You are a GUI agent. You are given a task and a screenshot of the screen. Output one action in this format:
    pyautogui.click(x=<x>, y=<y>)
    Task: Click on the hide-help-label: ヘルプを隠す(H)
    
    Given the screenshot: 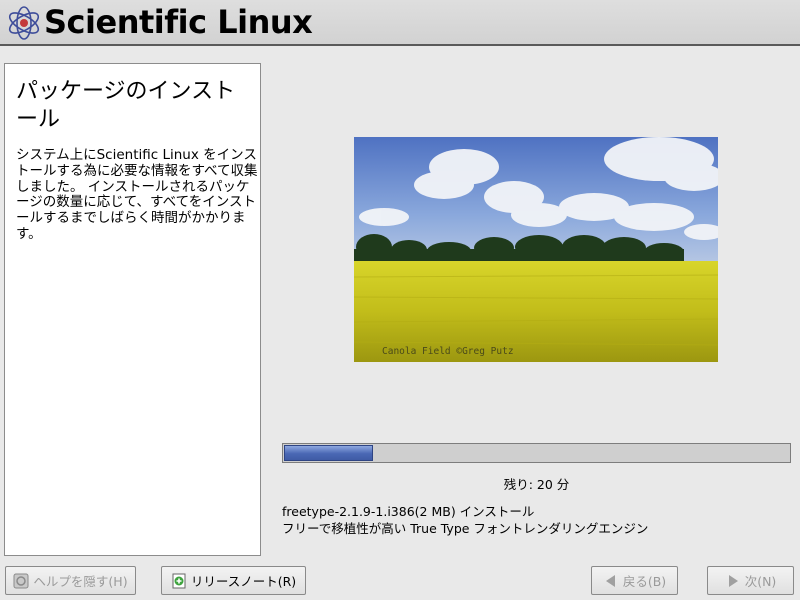 What is the action you would take?
    pyautogui.click(x=80, y=581)
    